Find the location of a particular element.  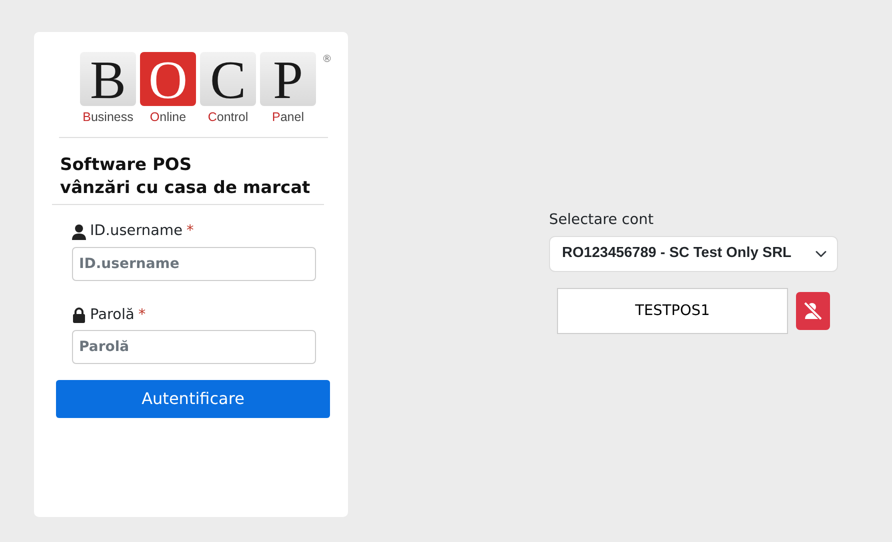

logo-word: Online is located at coordinates (168, 117).